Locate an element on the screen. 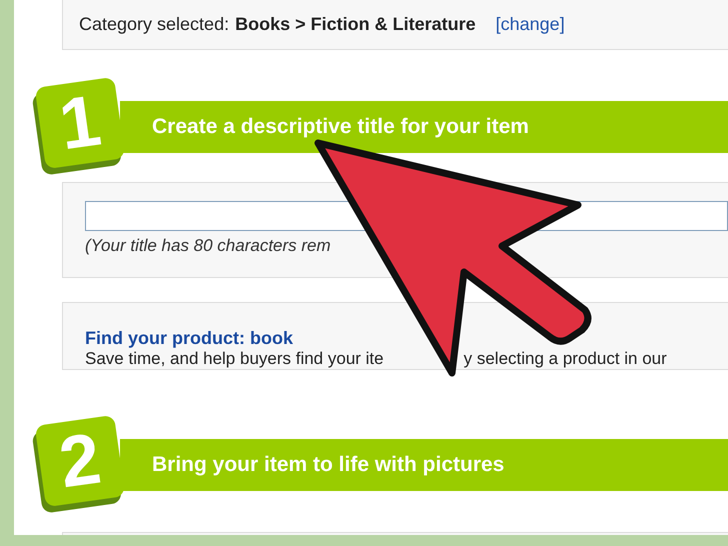  step-title: Create a descriptive title for your item is located at coordinates (340, 127).